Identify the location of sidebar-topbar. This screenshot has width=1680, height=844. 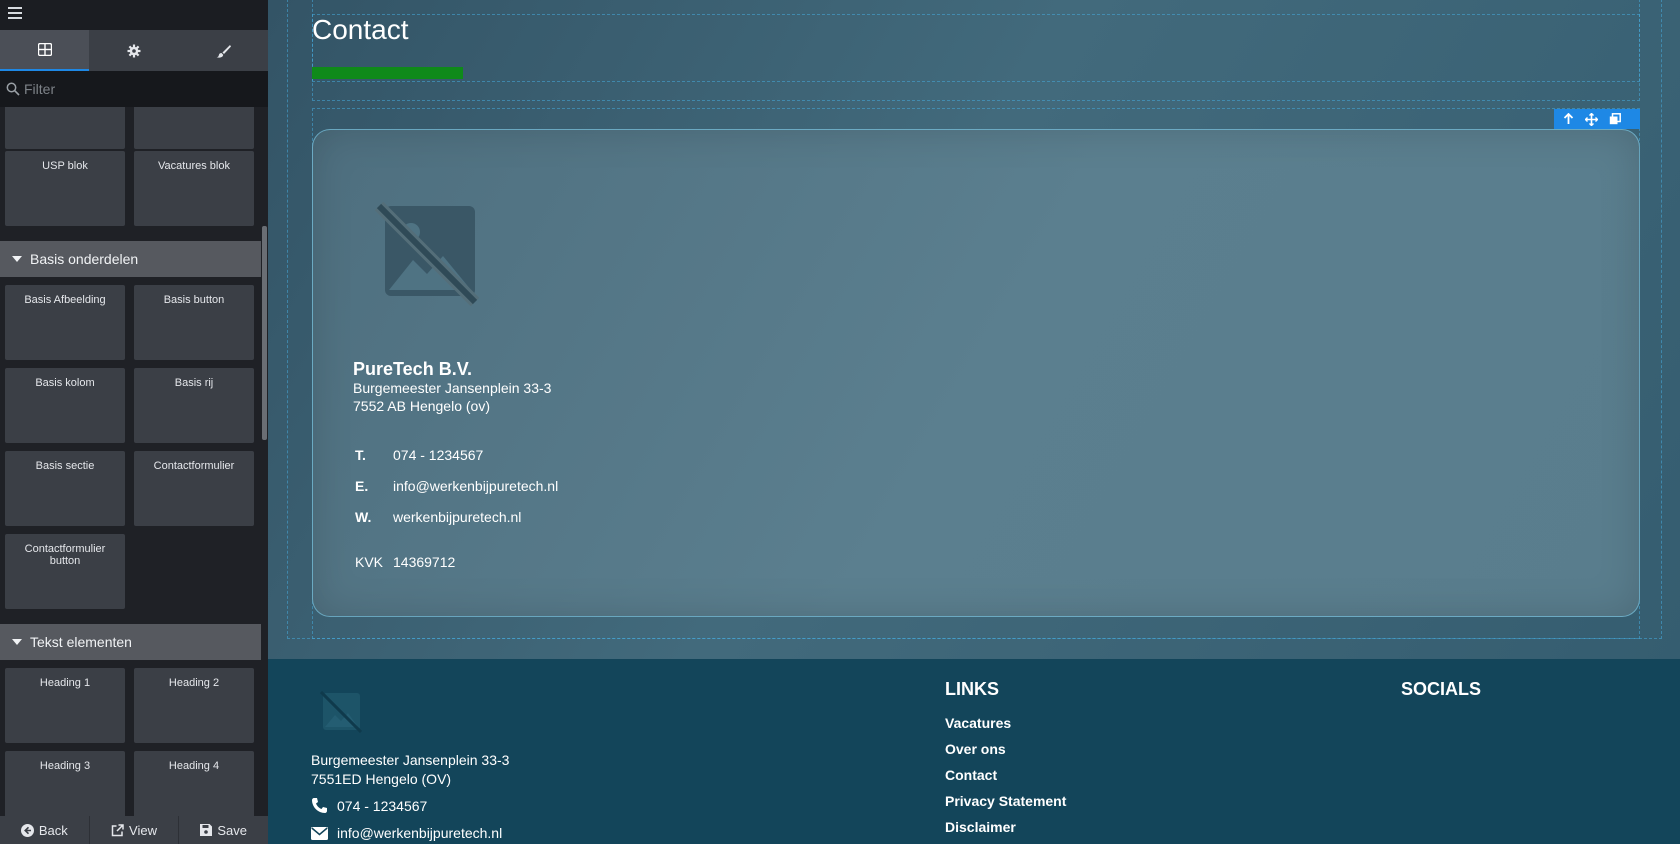
(134, 15).